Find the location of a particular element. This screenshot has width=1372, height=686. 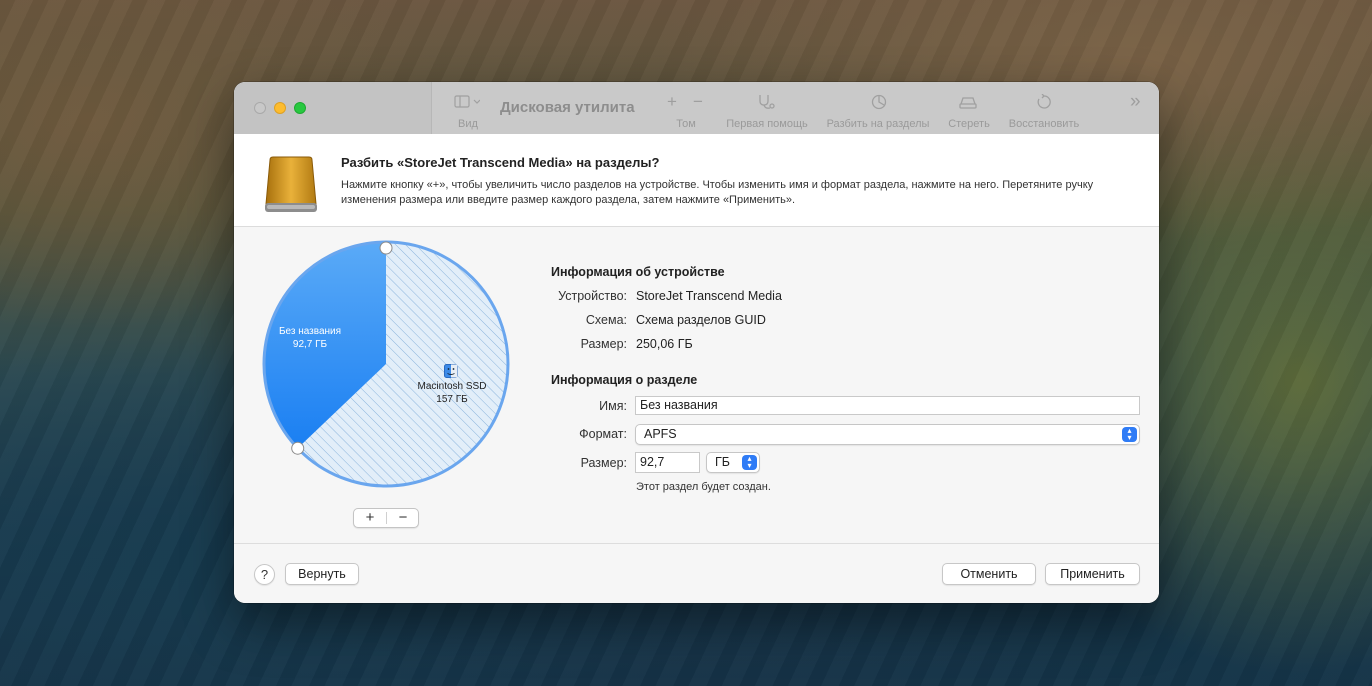

erase-drive-icon is located at coordinates (968, 103).